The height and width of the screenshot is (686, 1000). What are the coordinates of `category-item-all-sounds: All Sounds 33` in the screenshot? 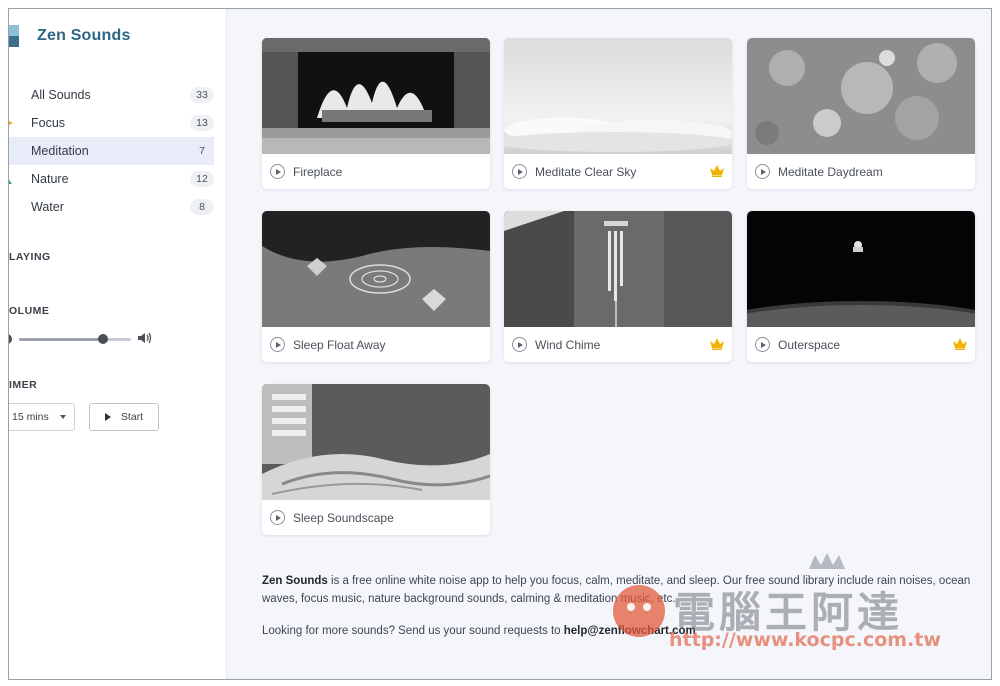 It's located at (111, 95).